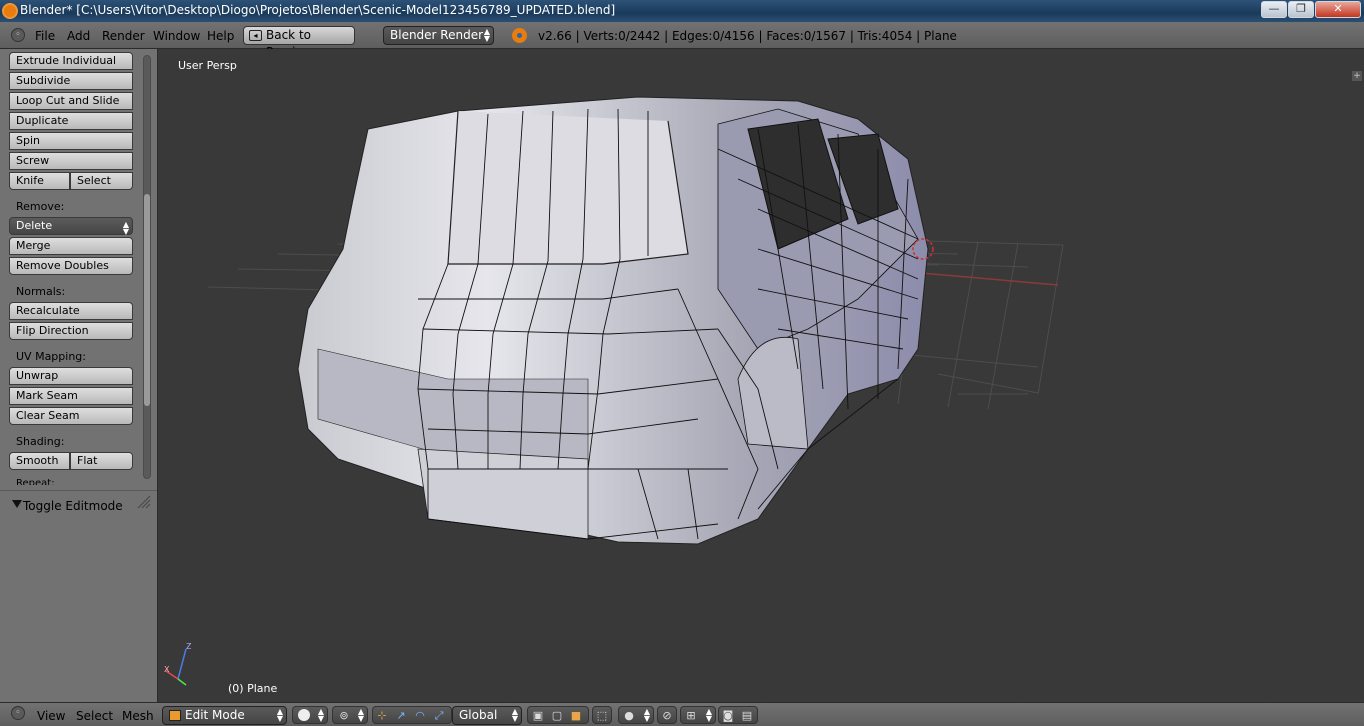 This screenshot has height=726, width=1364. I want to click on snap-element-dropdown: ⊞ ▲ ▼, so click(698, 715).